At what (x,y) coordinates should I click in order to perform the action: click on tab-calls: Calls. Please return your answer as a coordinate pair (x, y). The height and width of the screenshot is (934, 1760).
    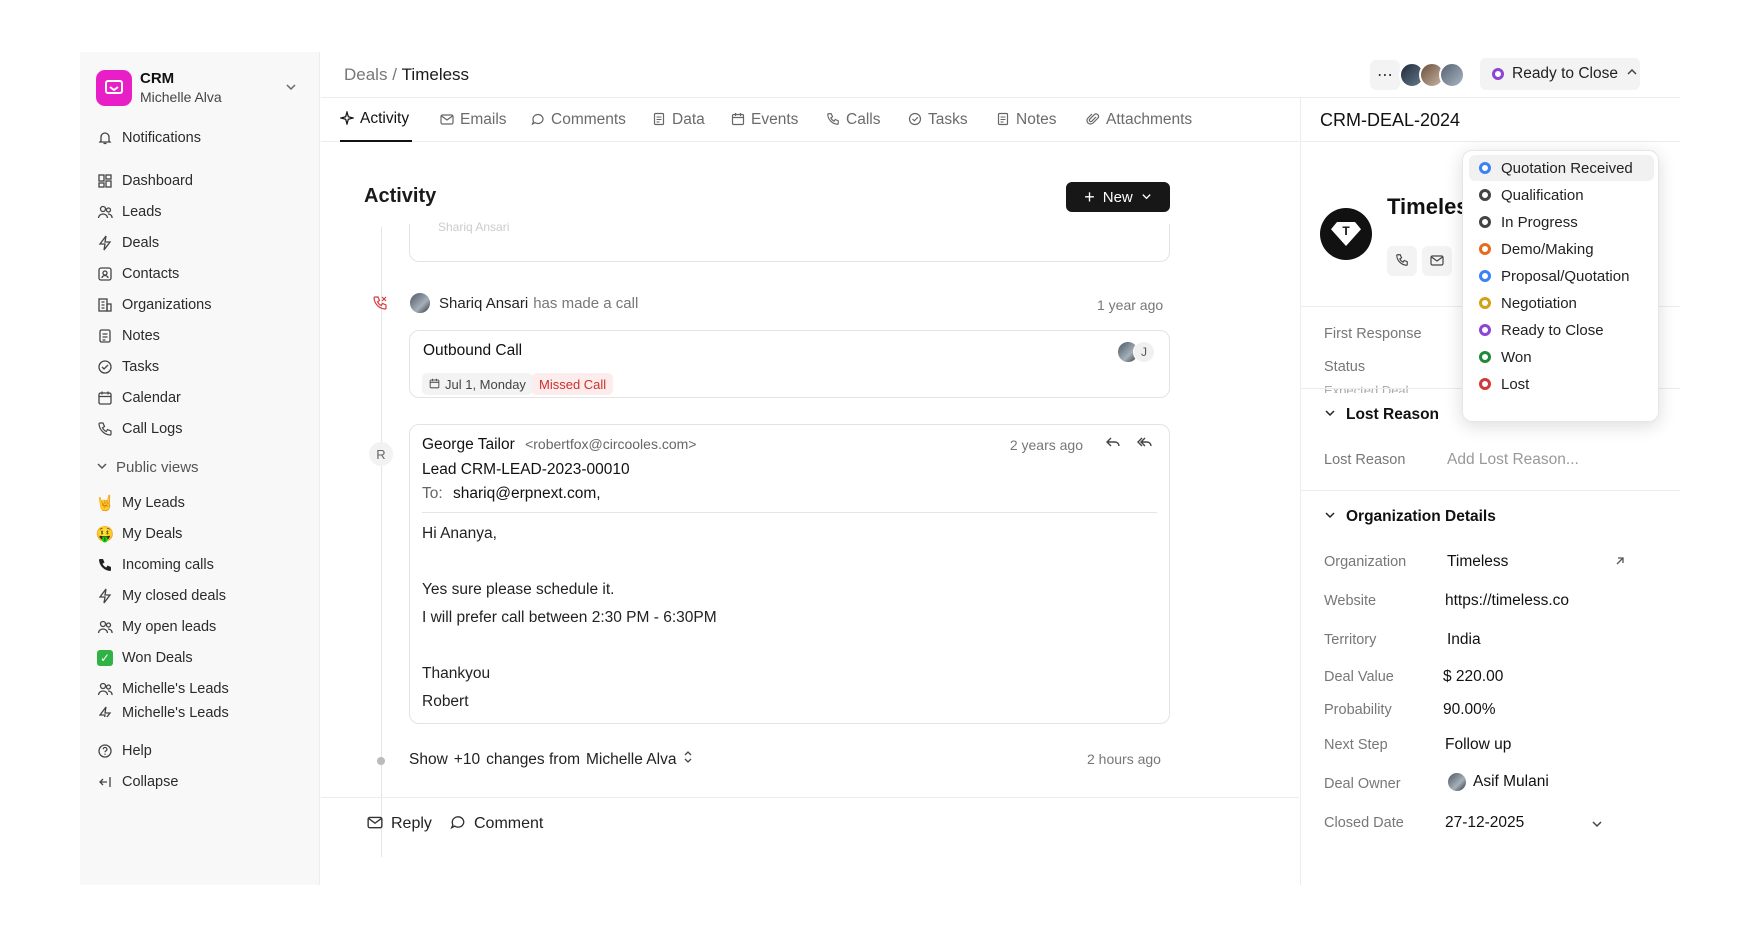
    Looking at the image, I should click on (853, 120).